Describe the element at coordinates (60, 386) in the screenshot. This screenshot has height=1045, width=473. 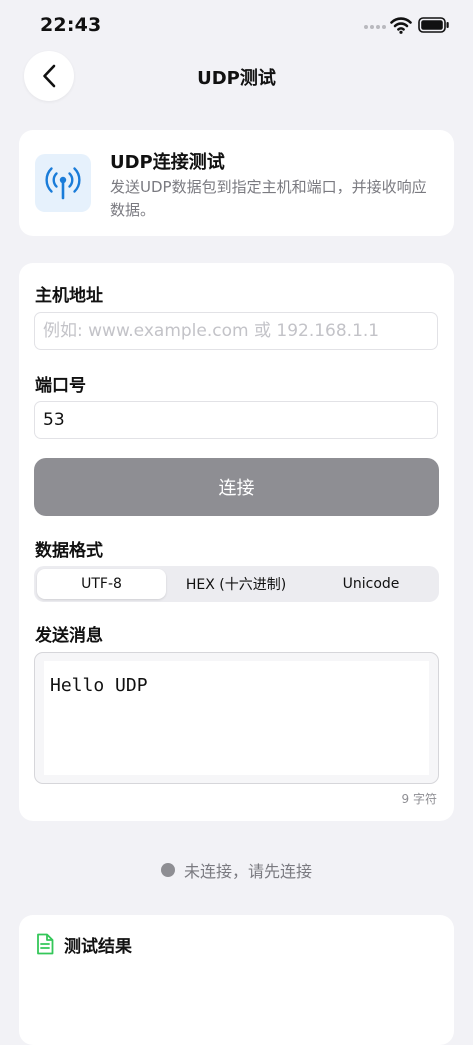
I see `port-label: 端口号` at that location.